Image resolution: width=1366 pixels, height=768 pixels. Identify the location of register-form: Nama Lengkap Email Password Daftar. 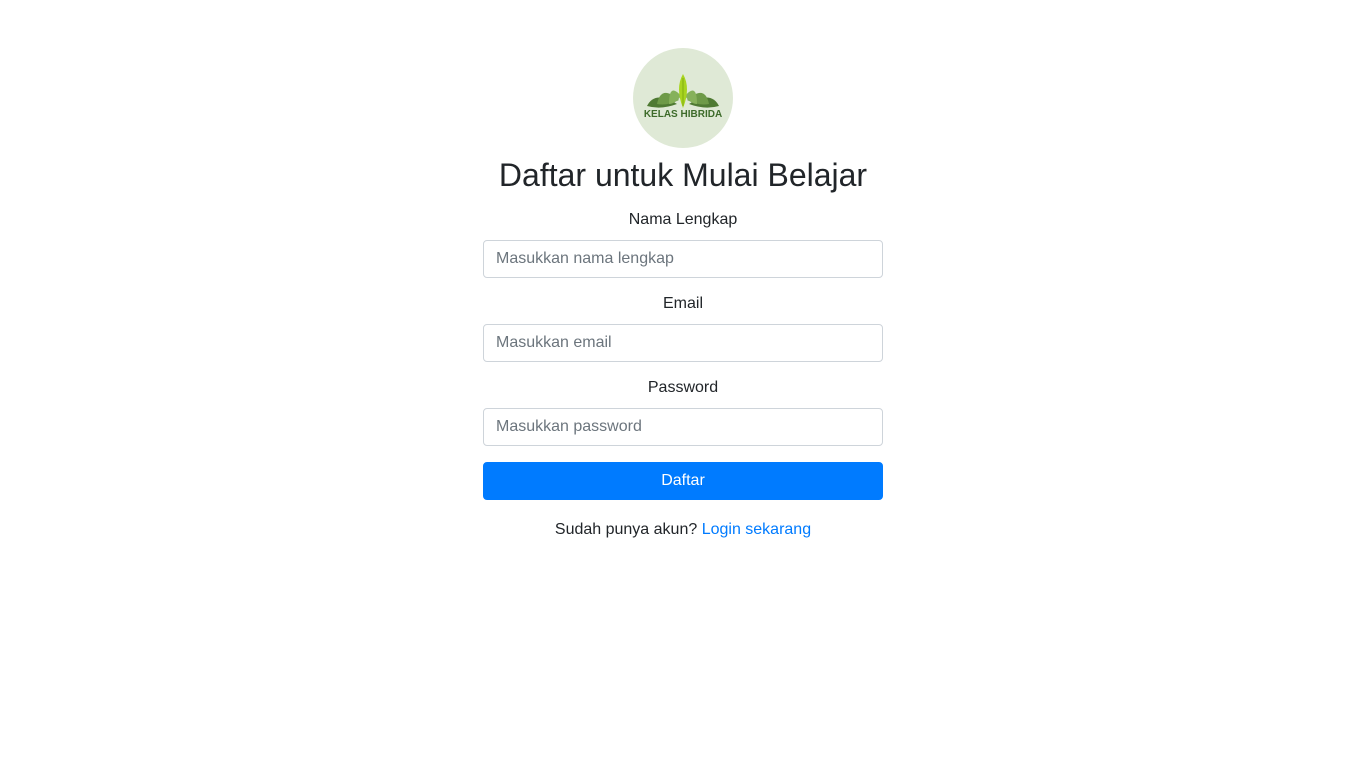
(683, 354).